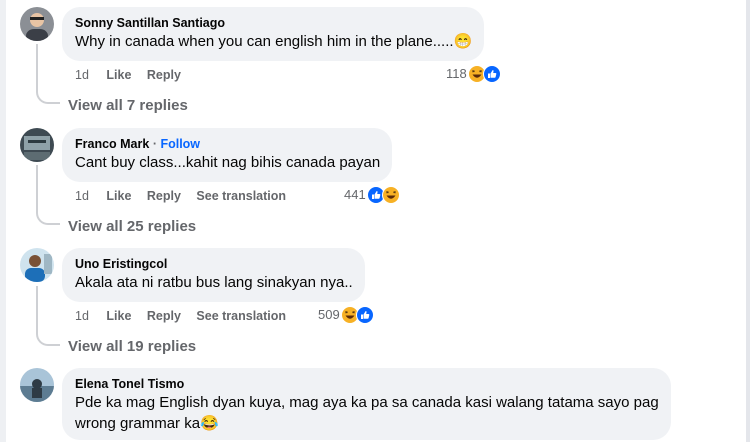 The image size is (750, 442). Describe the element at coordinates (209, 423) in the screenshot. I see `joy-emoji: 😂` at that location.